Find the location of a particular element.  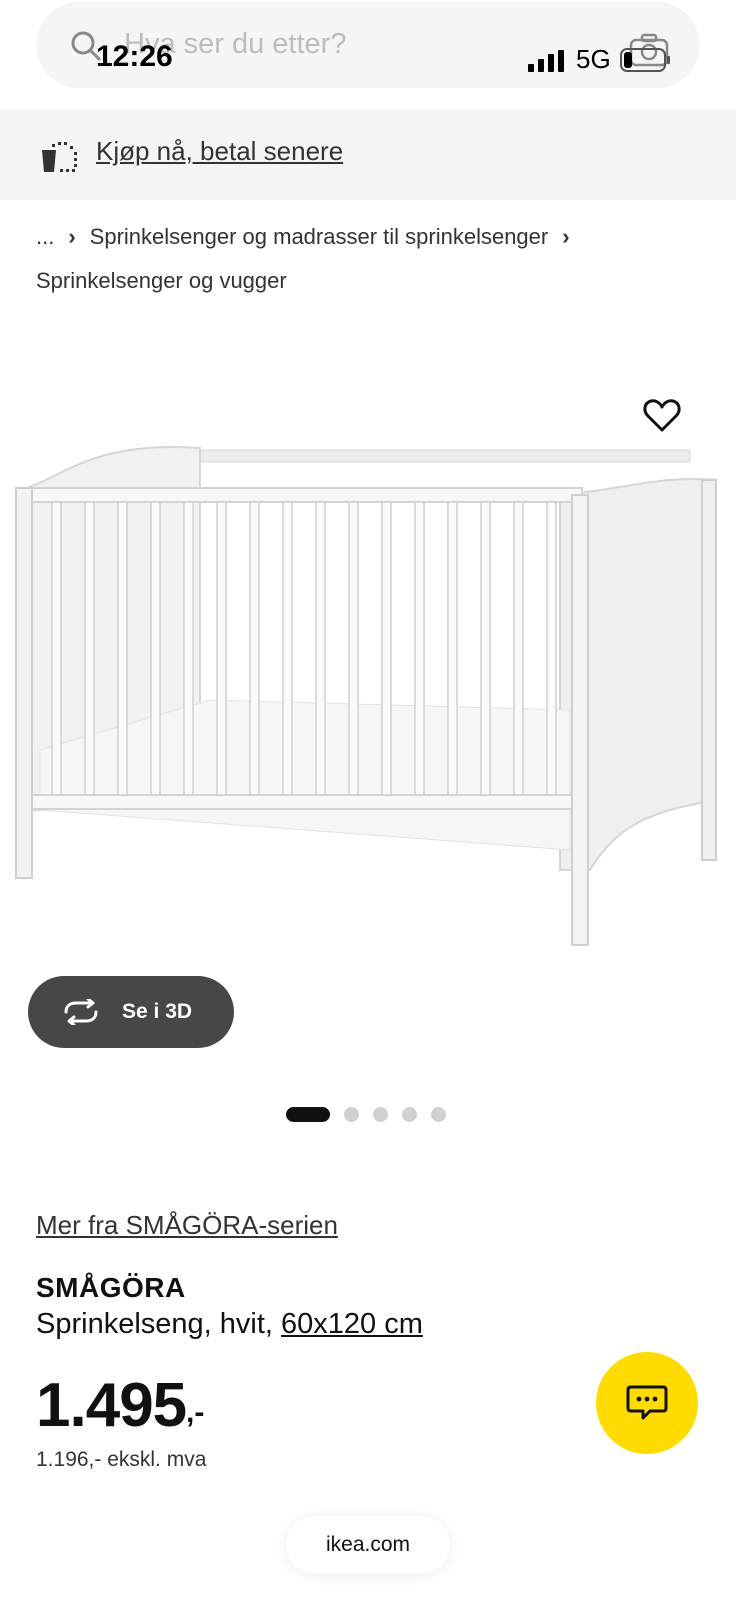

network-label: 5G is located at coordinates (593, 59).